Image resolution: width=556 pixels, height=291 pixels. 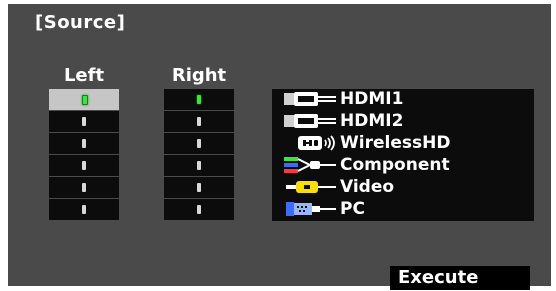 What do you see at coordinates (367, 187) in the screenshot?
I see `source-label: Video` at bounding box center [367, 187].